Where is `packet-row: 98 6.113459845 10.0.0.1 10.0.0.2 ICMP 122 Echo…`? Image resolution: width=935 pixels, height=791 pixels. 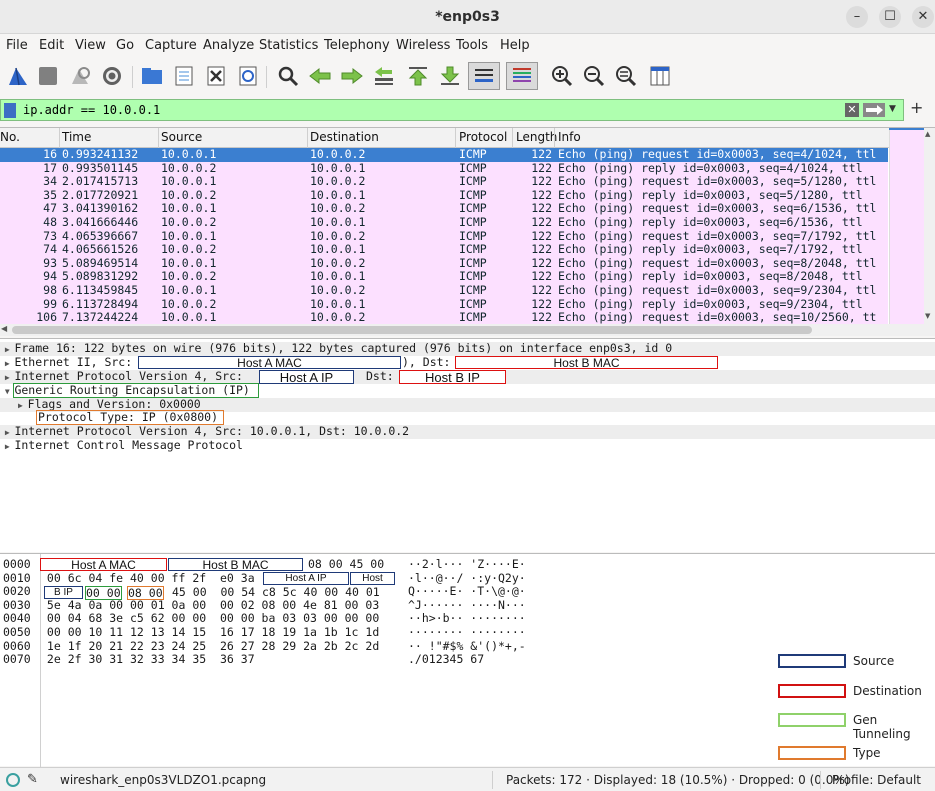
packet-row: 98 6.113459845 10.0.0.1 10.0.0.2 ICMP 122 Echo… is located at coordinates (444, 291).